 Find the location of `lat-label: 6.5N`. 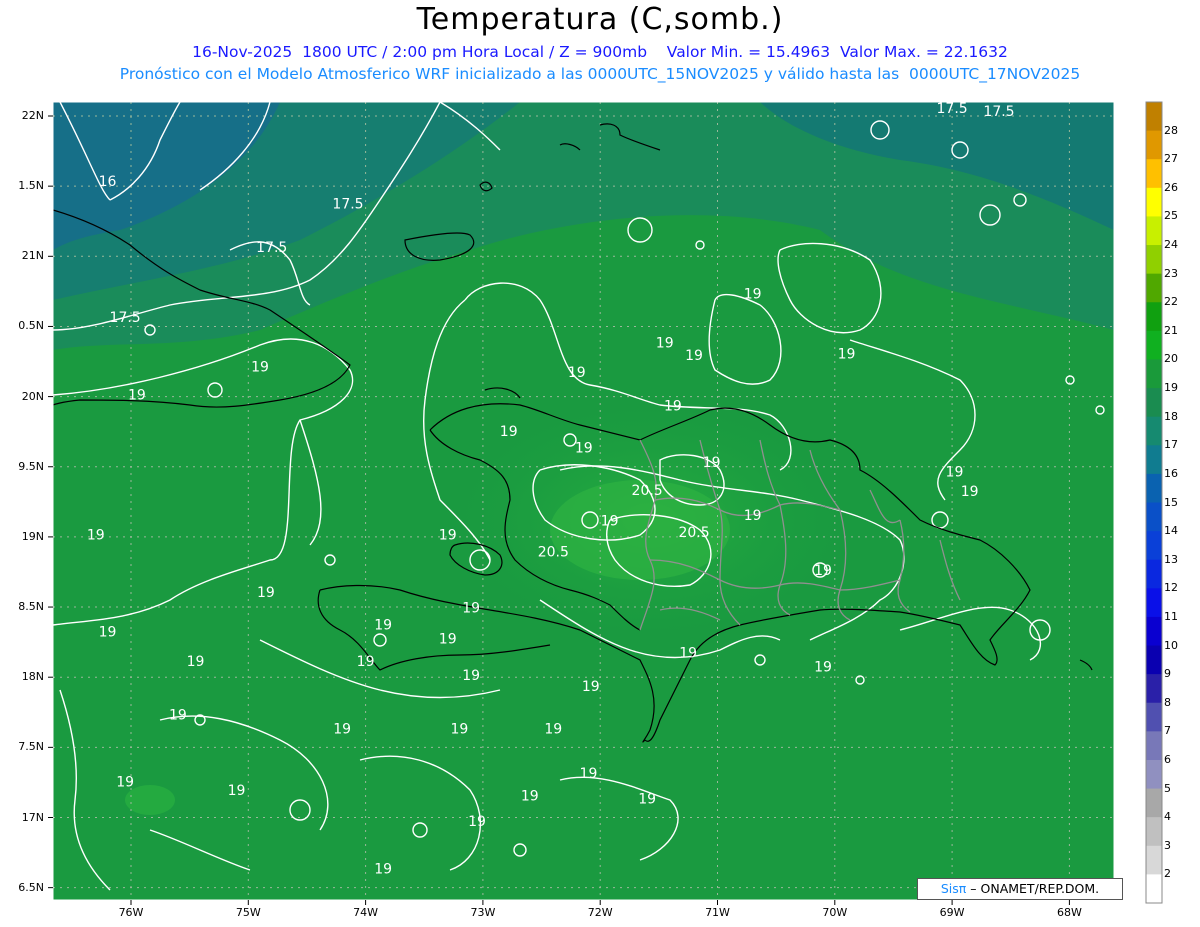

lat-label: 6.5N is located at coordinates (31, 887).